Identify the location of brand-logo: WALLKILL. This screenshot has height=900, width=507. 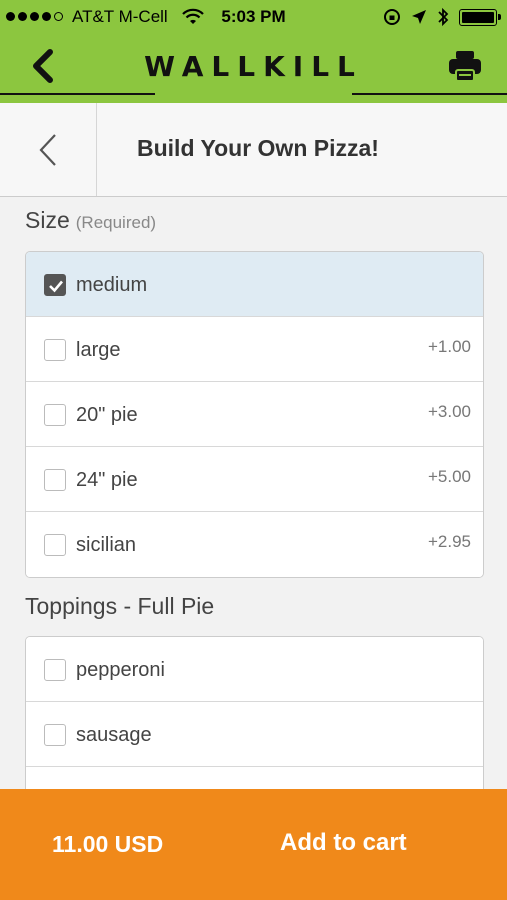
(253, 66).